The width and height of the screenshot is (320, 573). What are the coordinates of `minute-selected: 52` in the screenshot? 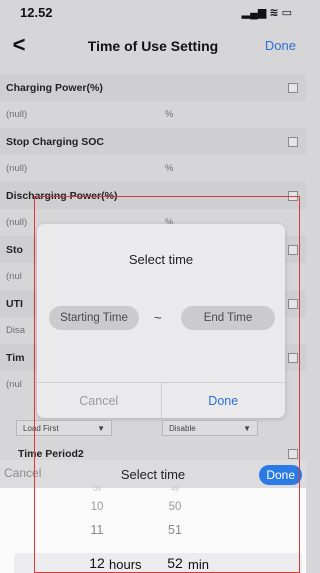 It's located at (175, 563).